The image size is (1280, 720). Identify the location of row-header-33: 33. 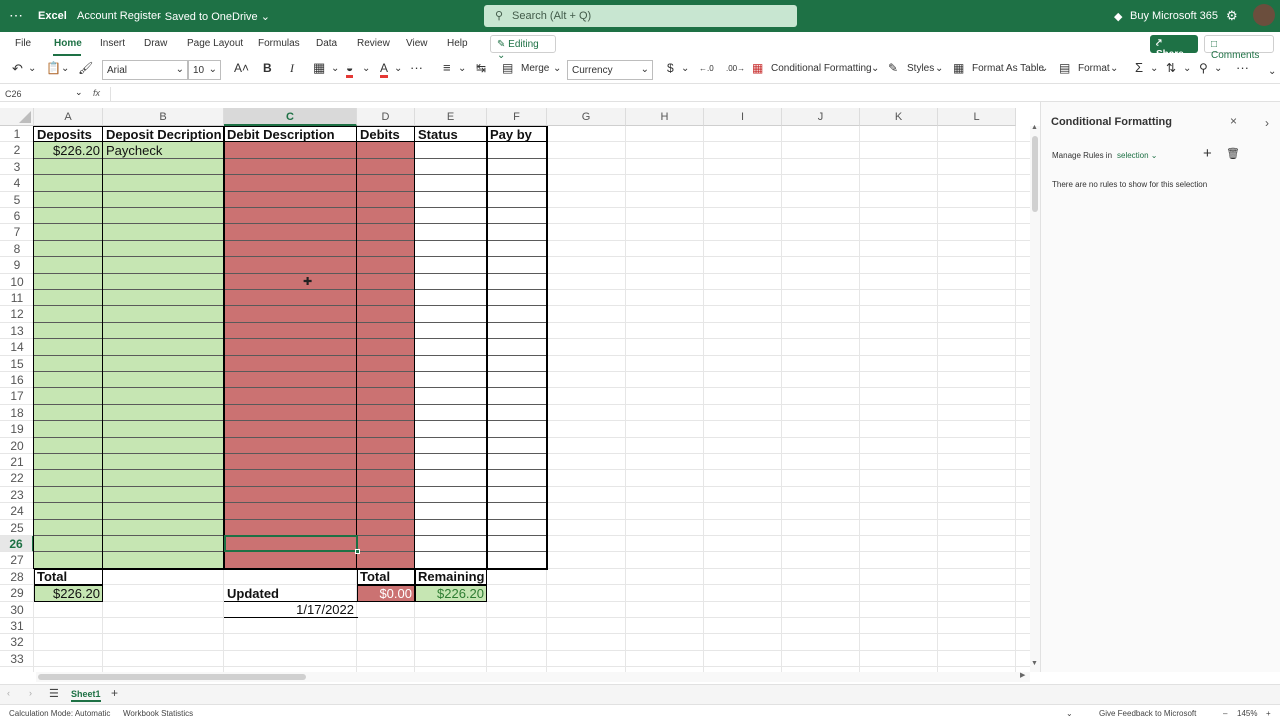
(17, 659).